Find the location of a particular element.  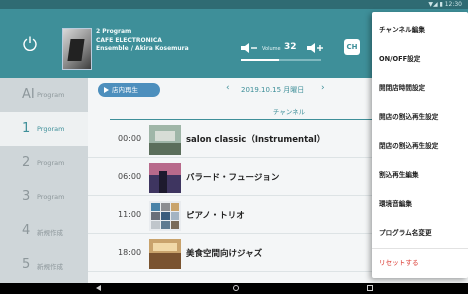

menu-item-rename-program: プログラム名変更 is located at coordinates (420, 233).